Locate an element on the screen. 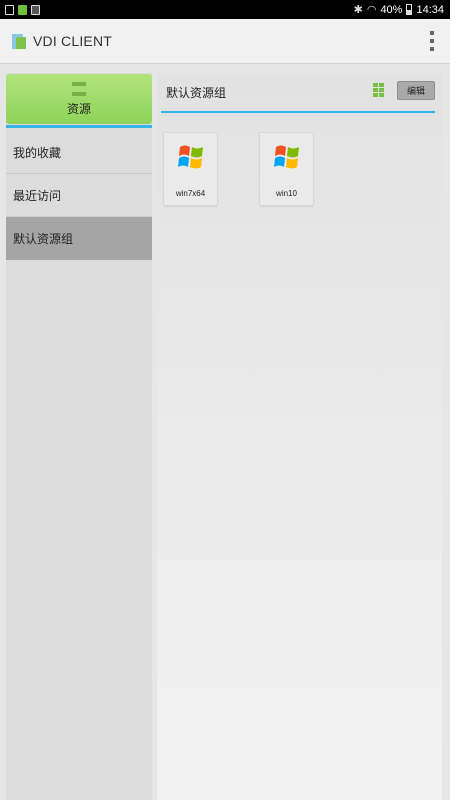  app-bar: VDI CLIENT is located at coordinates (225, 41).